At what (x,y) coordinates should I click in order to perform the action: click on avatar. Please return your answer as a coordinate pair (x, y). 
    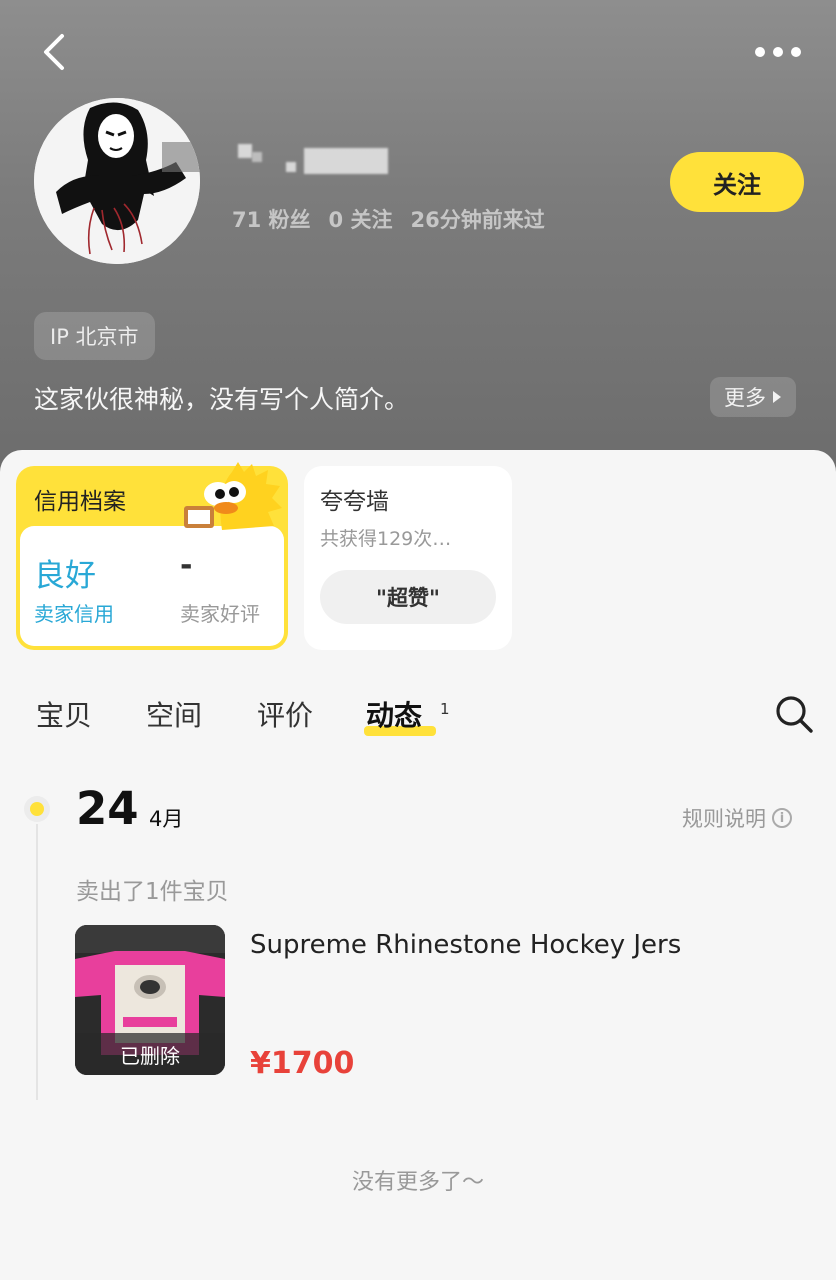
    Looking at the image, I should click on (117, 181).